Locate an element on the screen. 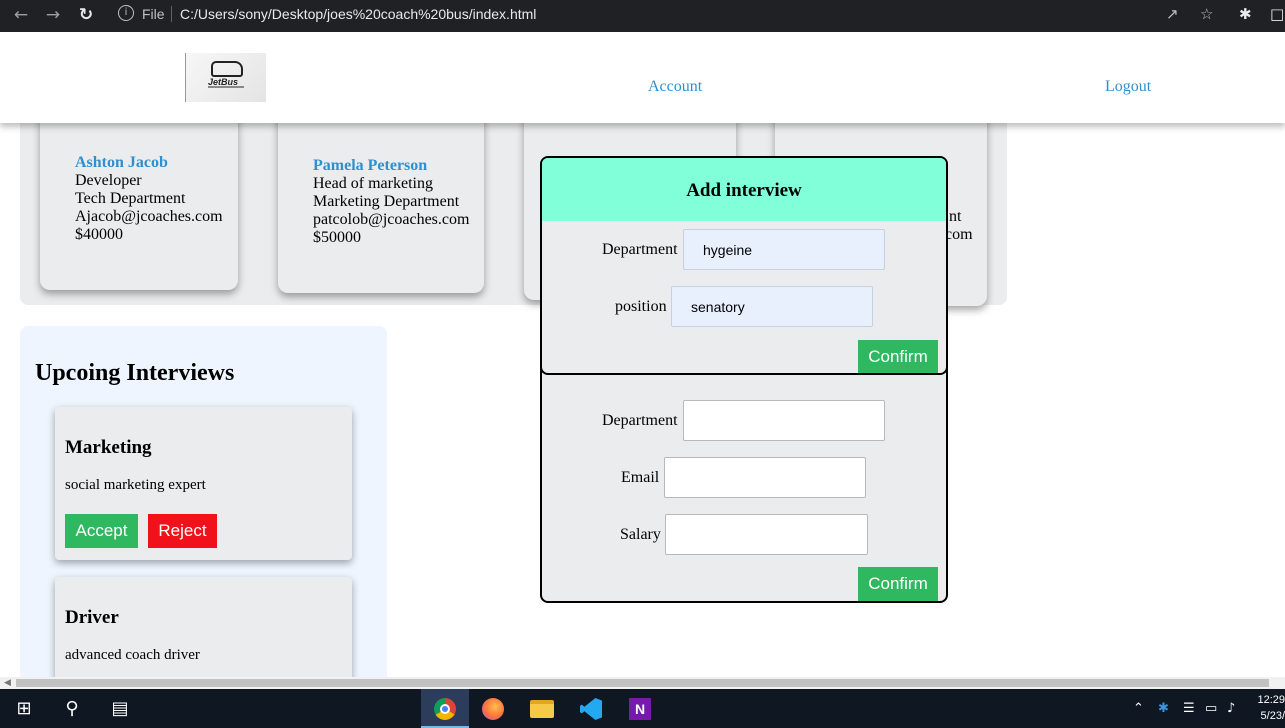 Image resolution: width=1285 pixels, height=728 pixels. employee-email: patcolob@jcoaches.com is located at coordinates (391, 219).